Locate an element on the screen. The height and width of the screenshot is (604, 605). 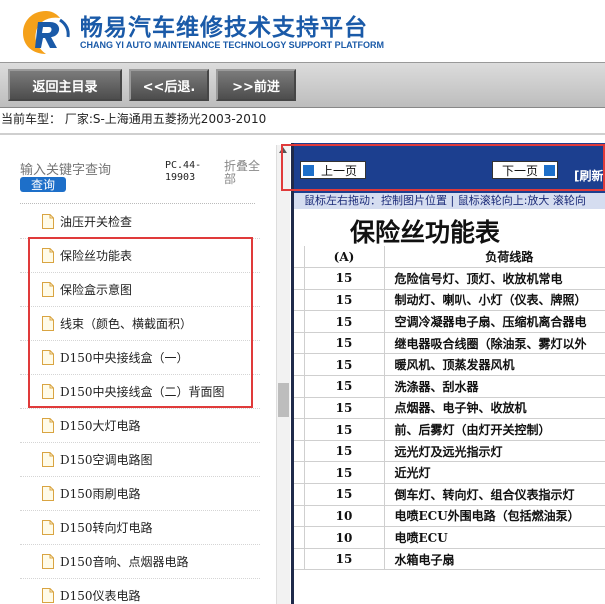
table-row: 15 暖风机、顶蒸发器风机 is located at coordinates (449, 365).